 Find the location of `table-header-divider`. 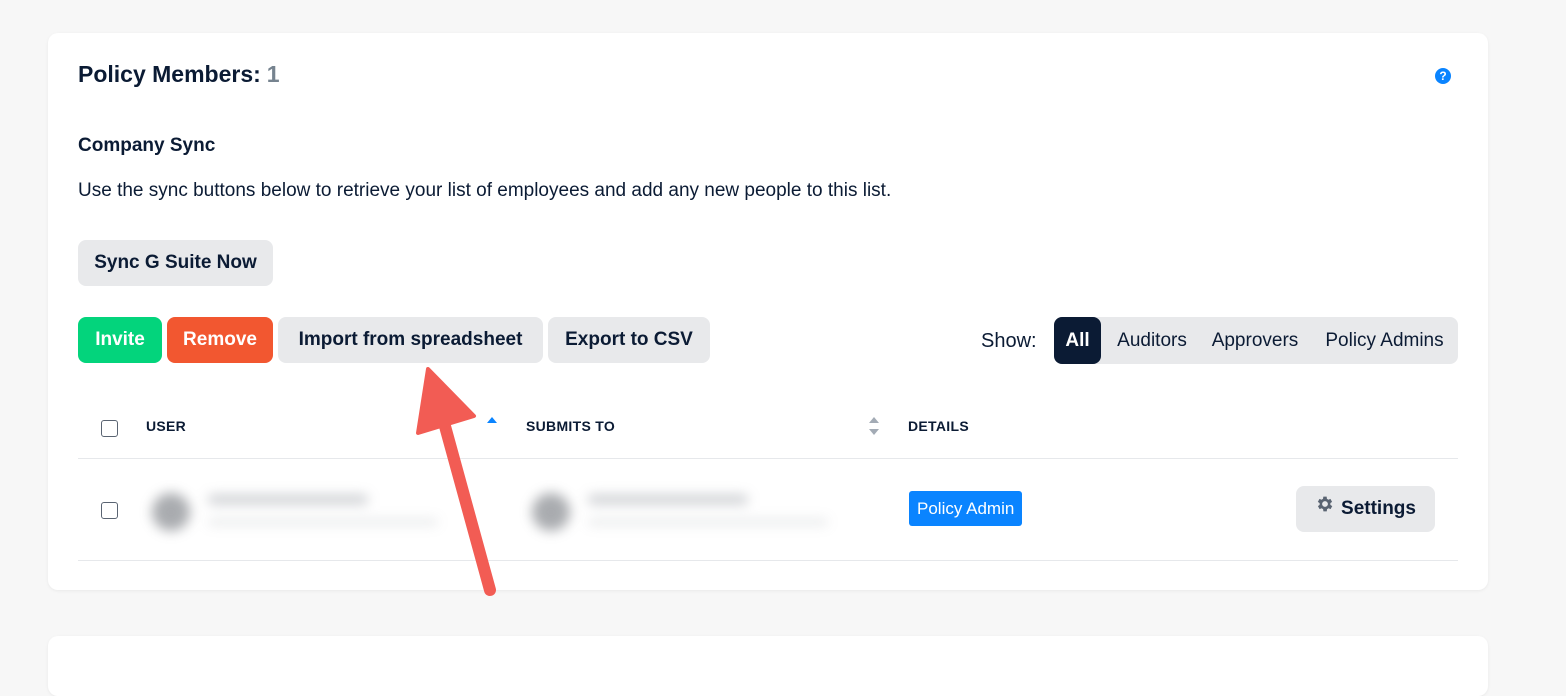

table-header-divider is located at coordinates (768, 458).